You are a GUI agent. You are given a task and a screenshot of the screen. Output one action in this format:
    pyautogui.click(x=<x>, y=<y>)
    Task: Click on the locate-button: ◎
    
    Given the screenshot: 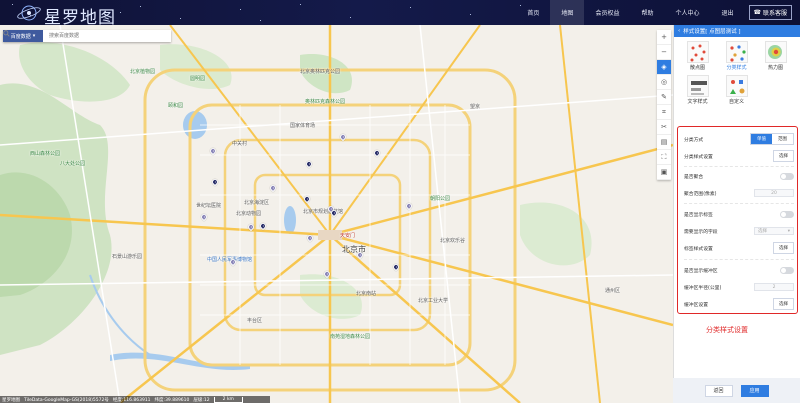 What is the action you would take?
    pyautogui.click(x=664, y=82)
    